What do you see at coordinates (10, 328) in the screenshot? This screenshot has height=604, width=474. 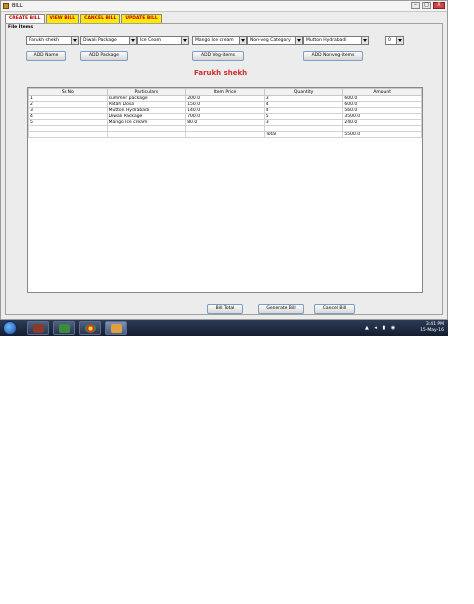 I see `windows-start-button` at bounding box center [10, 328].